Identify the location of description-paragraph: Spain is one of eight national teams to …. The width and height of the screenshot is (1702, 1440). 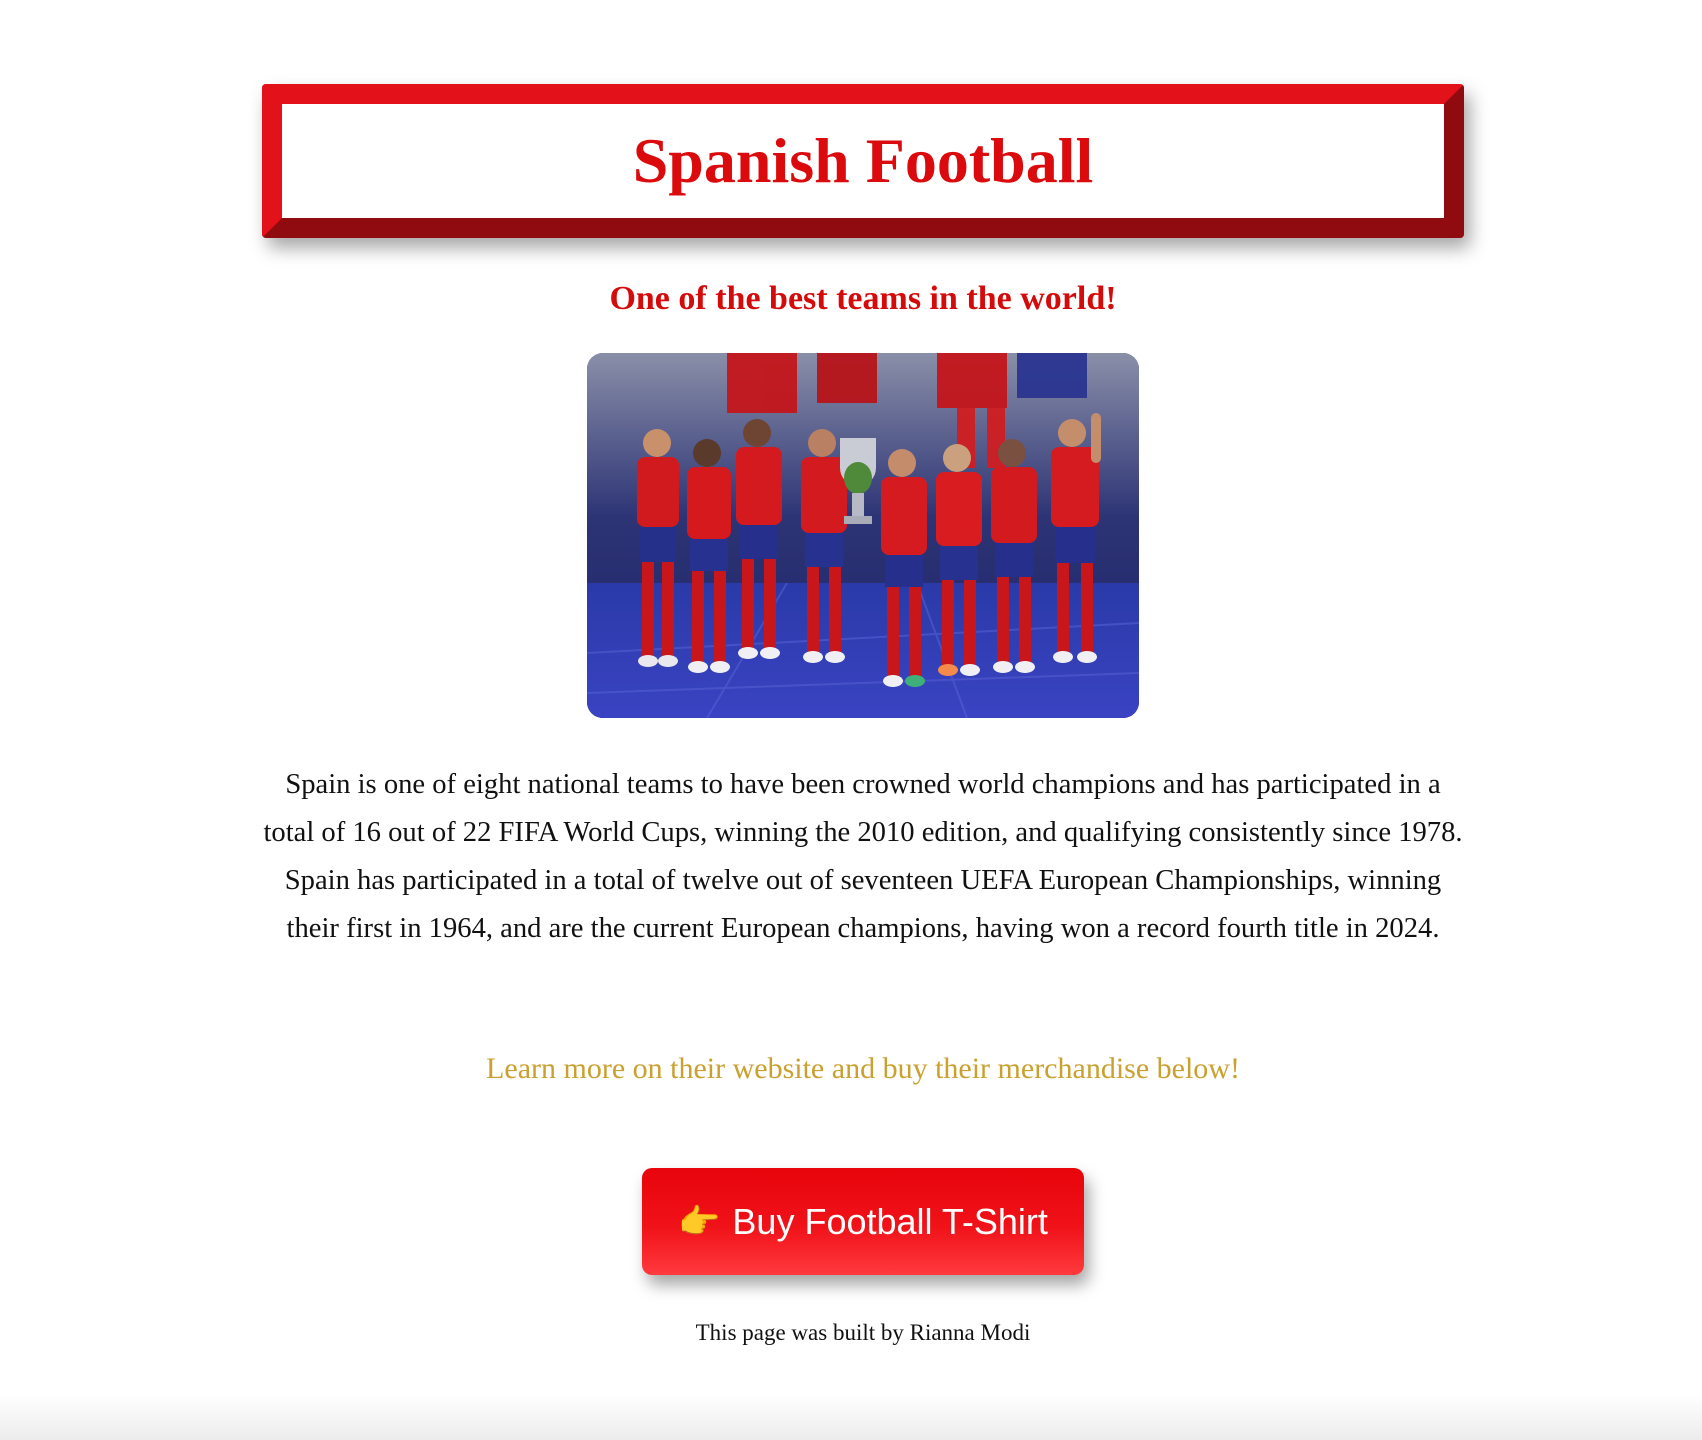
(863, 856).